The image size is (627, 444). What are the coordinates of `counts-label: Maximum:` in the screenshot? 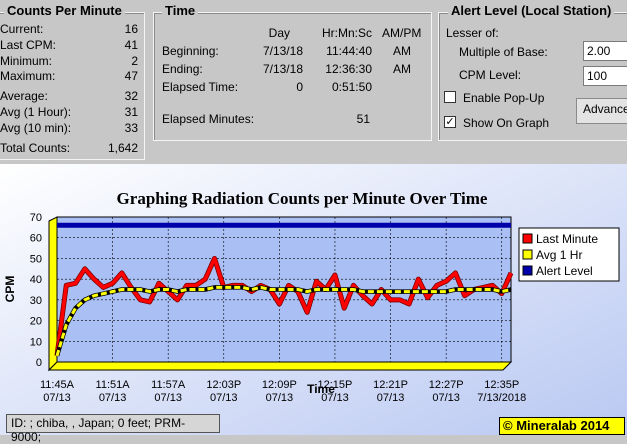 It's located at (28, 76).